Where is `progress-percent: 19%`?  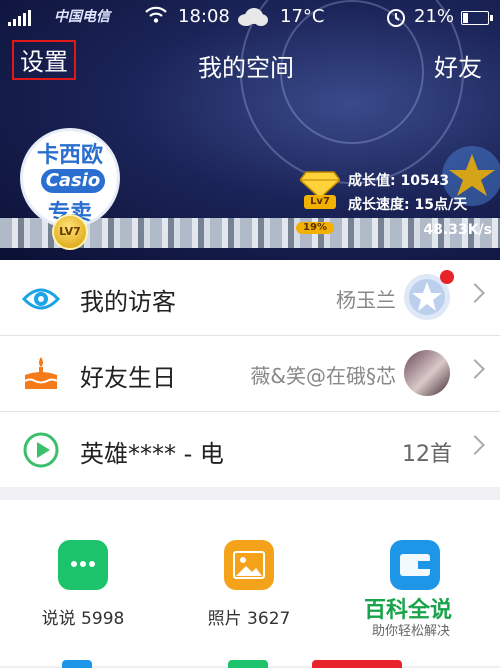 progress-percent: 19% is located at coordinates (315, 228).